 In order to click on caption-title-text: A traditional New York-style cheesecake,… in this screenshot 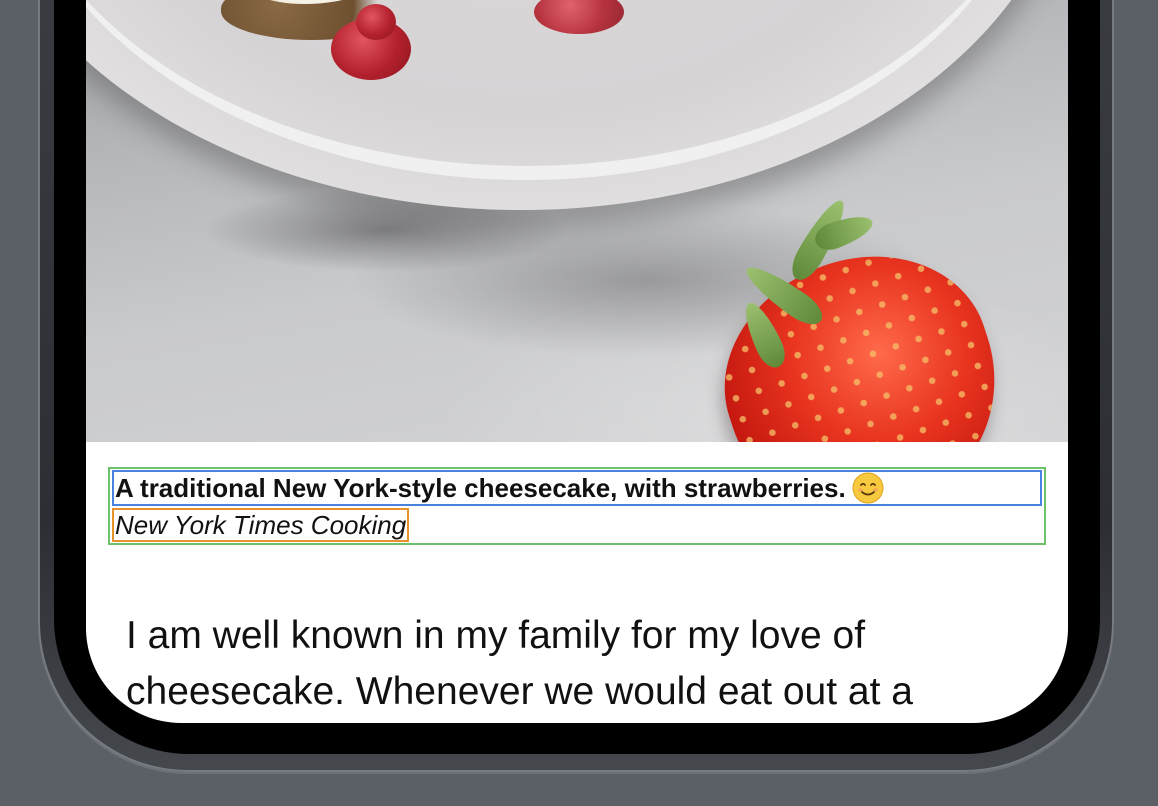, I will do `click(480, 488)`.